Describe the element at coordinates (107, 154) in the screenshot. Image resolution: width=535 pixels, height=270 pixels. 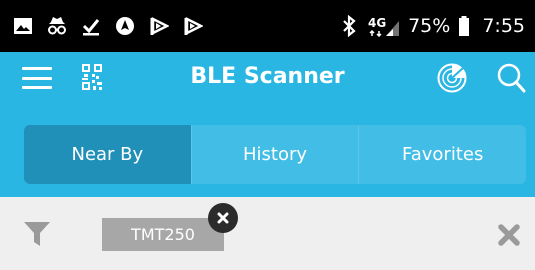
I see `tab-near-by: Near By` at that location.